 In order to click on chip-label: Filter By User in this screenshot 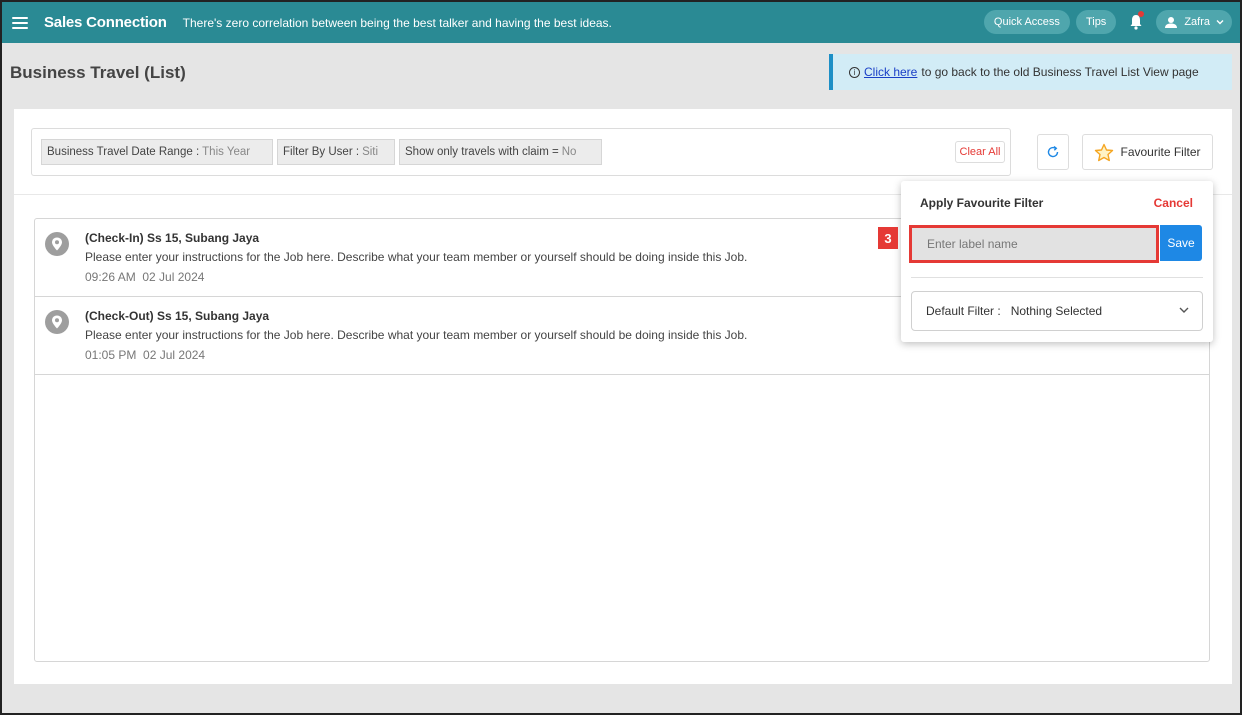, I will do `click(318, 152)`.